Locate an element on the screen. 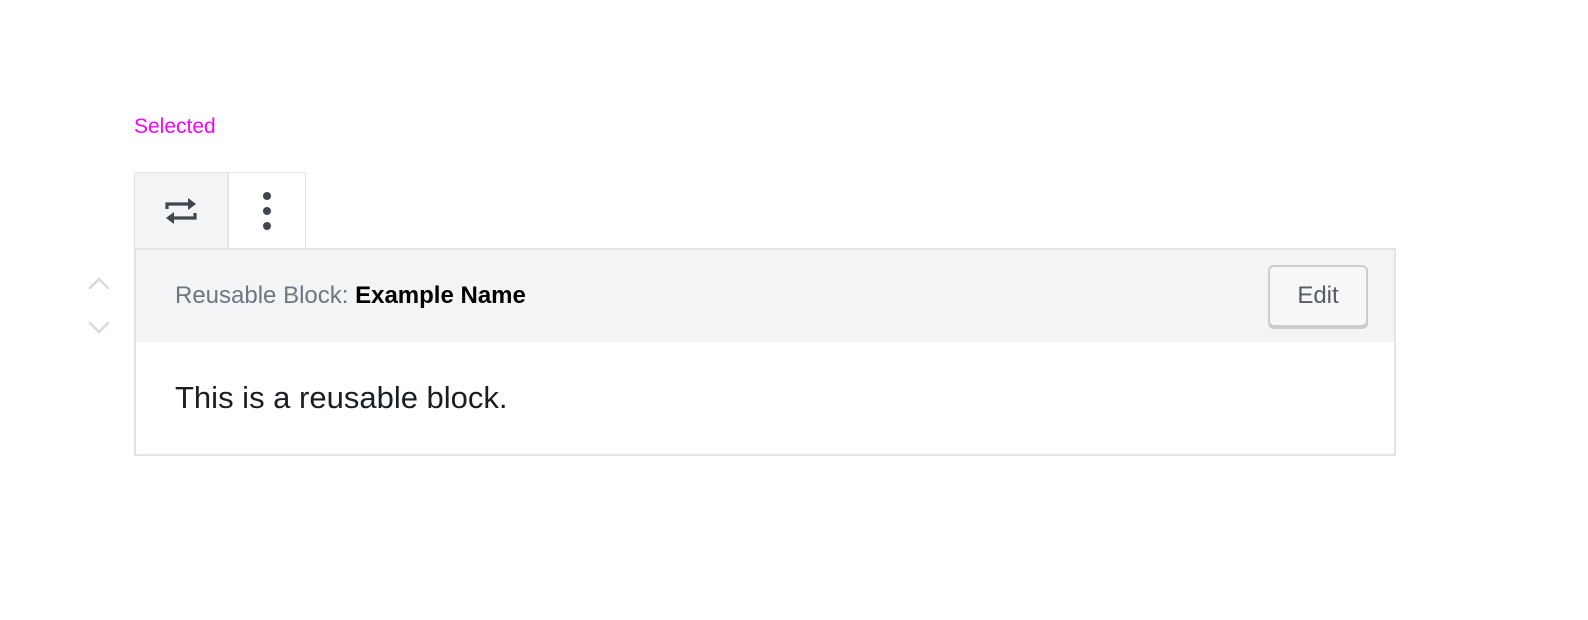 This screenshot has width=1588, height=620. reusable-block-title: Reusable Block: Example Name is located at coordinates (350, 296).